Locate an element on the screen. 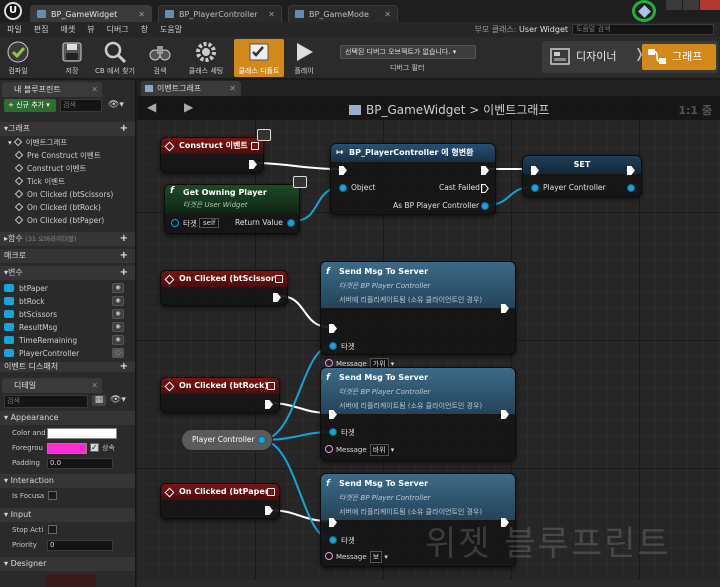 The width and height of the screenshot is (720, 587). priority-input: 0 is located at coordinates (80, 545).